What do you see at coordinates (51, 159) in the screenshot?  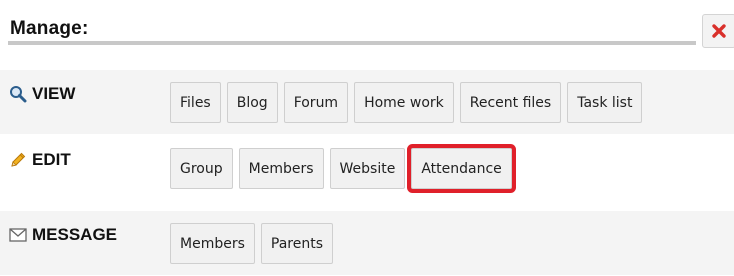 I see `edit-label-text: EDIT` at bounding box center [51, 159].